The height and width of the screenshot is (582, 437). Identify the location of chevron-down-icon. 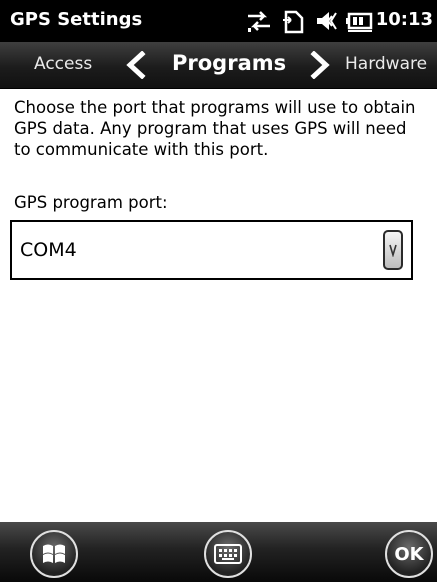
(393, 250).